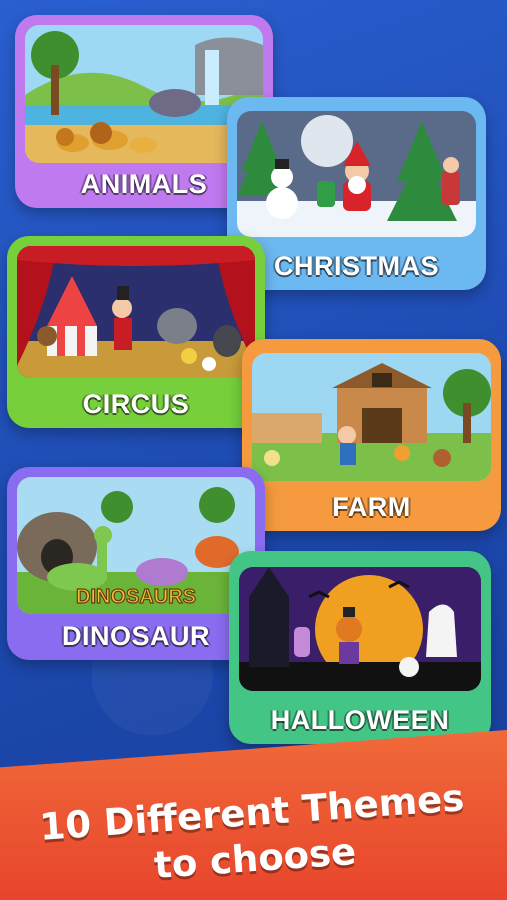 The image size is (507, 900). What do you see at coordinates (136, 312) in the screenshot?
I see `circus-illustration` at bounding box center [136, 312].